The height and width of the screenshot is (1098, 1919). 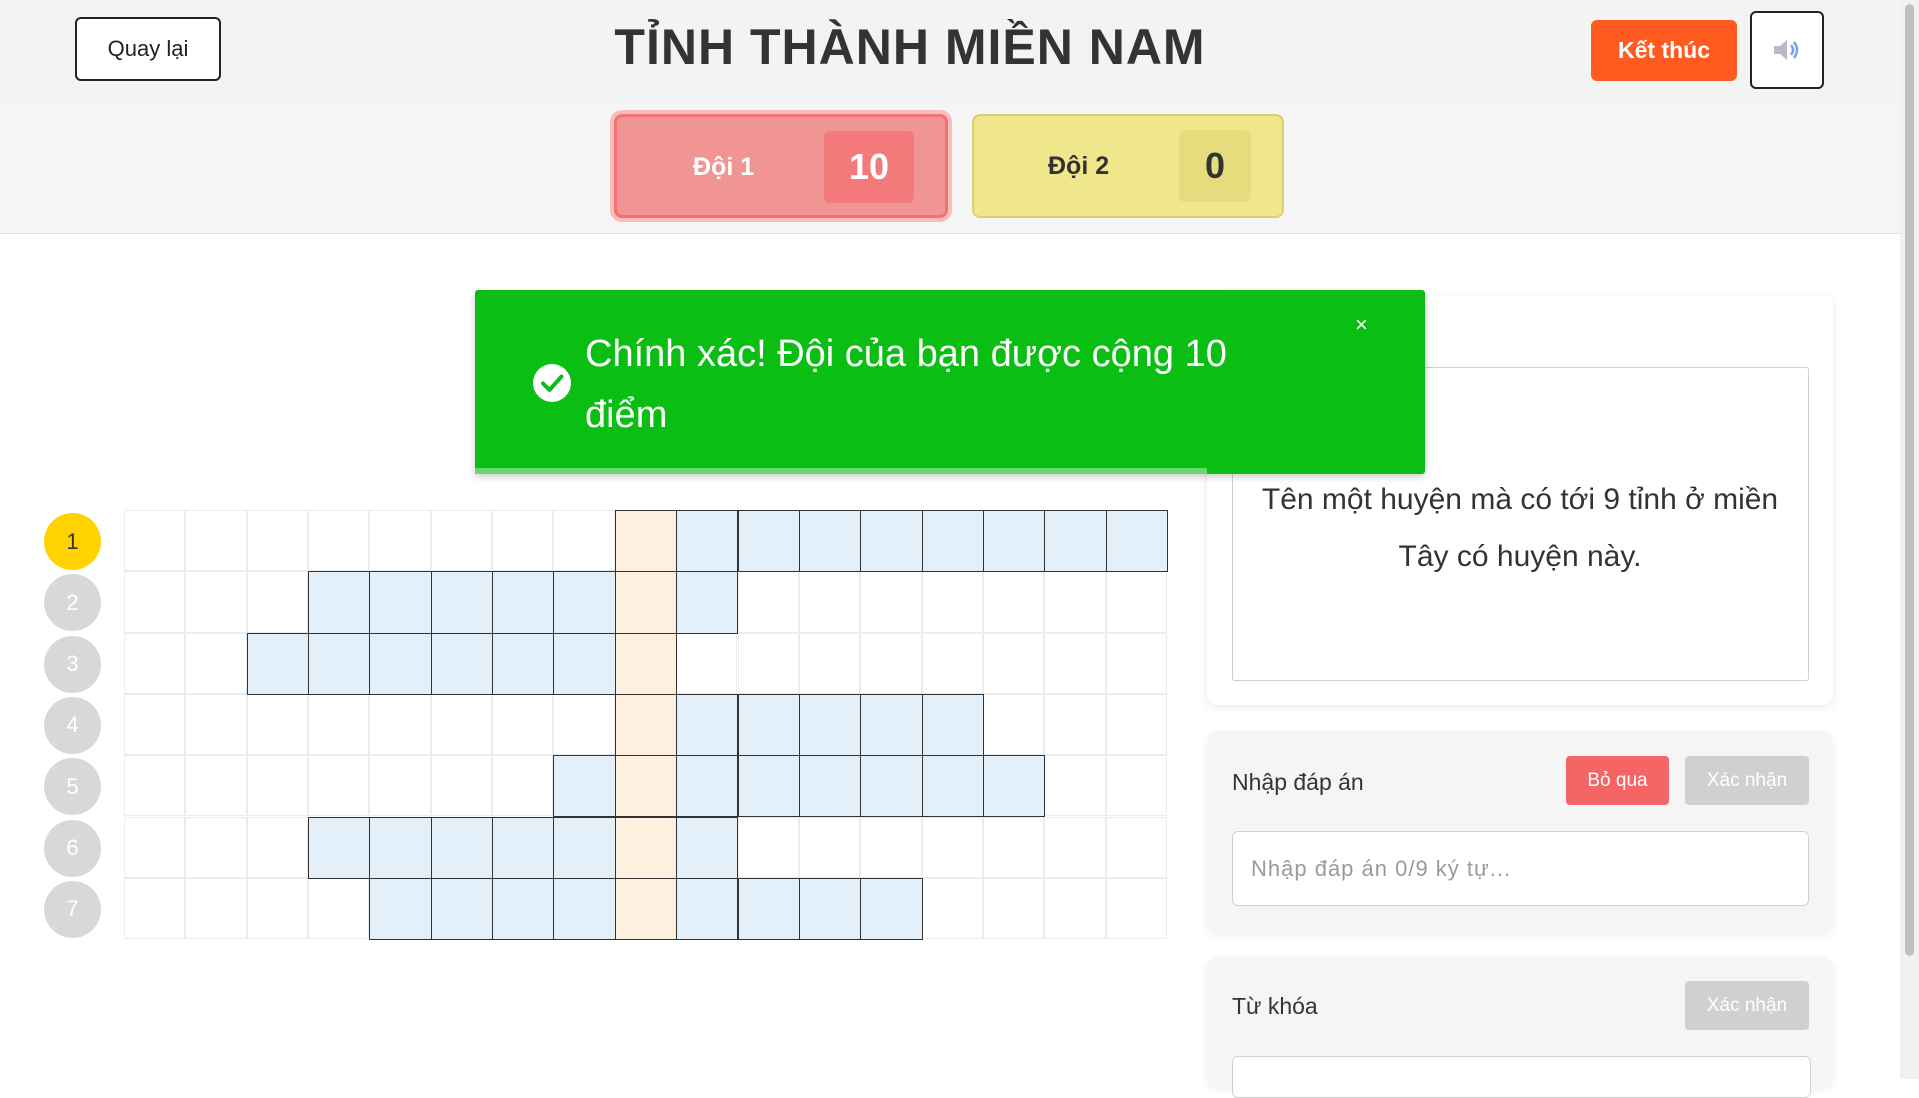 What do you see at coordinates (72, 787) in the screenshot?
I see `row-number-5: 5` at bounding box center [72, 787].